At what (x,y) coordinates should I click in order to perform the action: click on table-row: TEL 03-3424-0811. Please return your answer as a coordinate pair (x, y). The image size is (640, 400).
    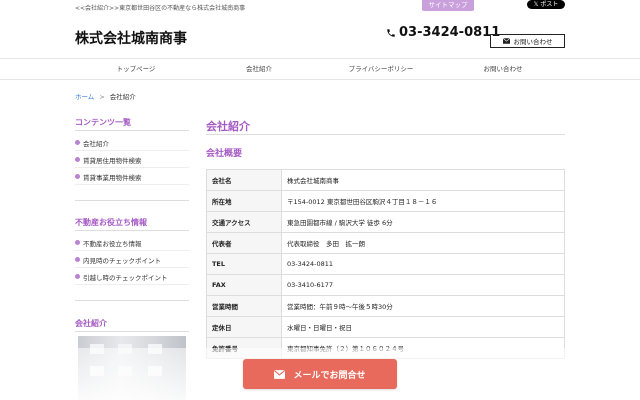
    Looking at the image, I should click on (385, 264).